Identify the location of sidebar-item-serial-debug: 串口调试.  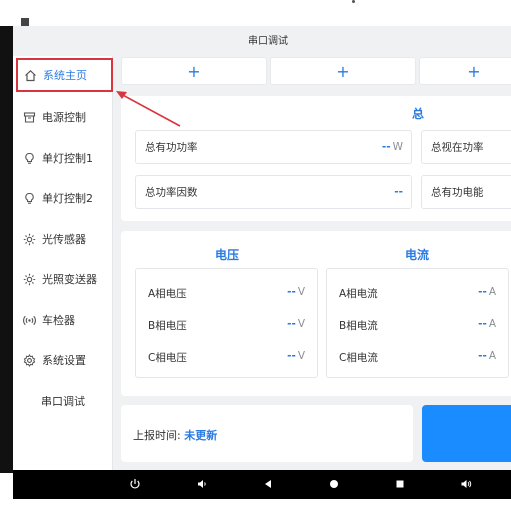
(63, 401).